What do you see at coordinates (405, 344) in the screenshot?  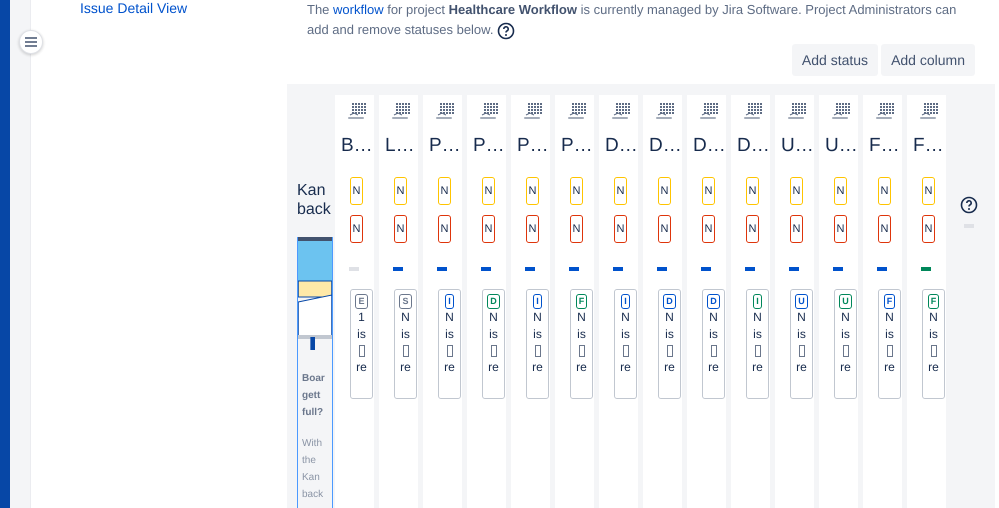 I see `status-card: S N is re` at bounding box center [405, 344].